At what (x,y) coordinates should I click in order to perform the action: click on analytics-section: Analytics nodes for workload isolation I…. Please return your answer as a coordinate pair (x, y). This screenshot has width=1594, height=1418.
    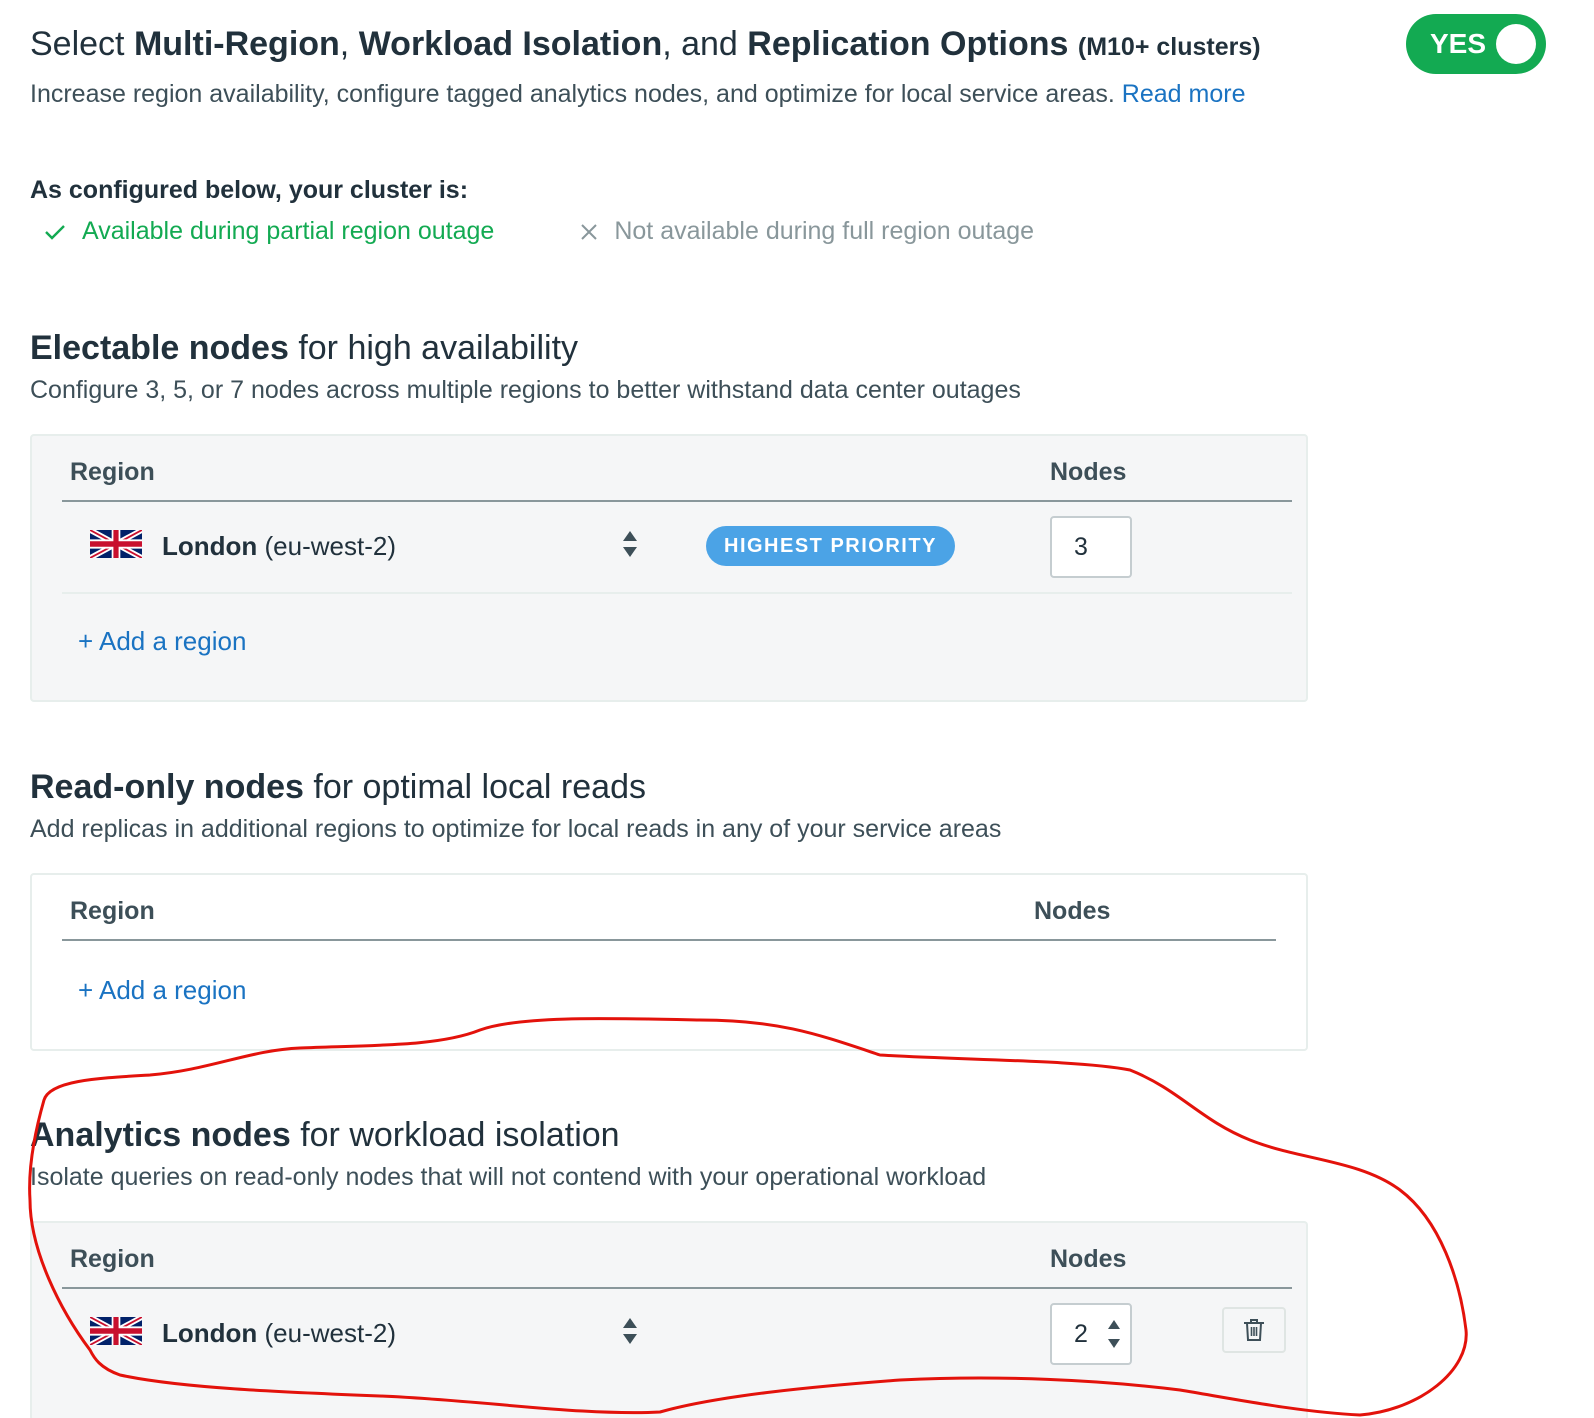
    Looking at the image, I should click on (670, 1152).